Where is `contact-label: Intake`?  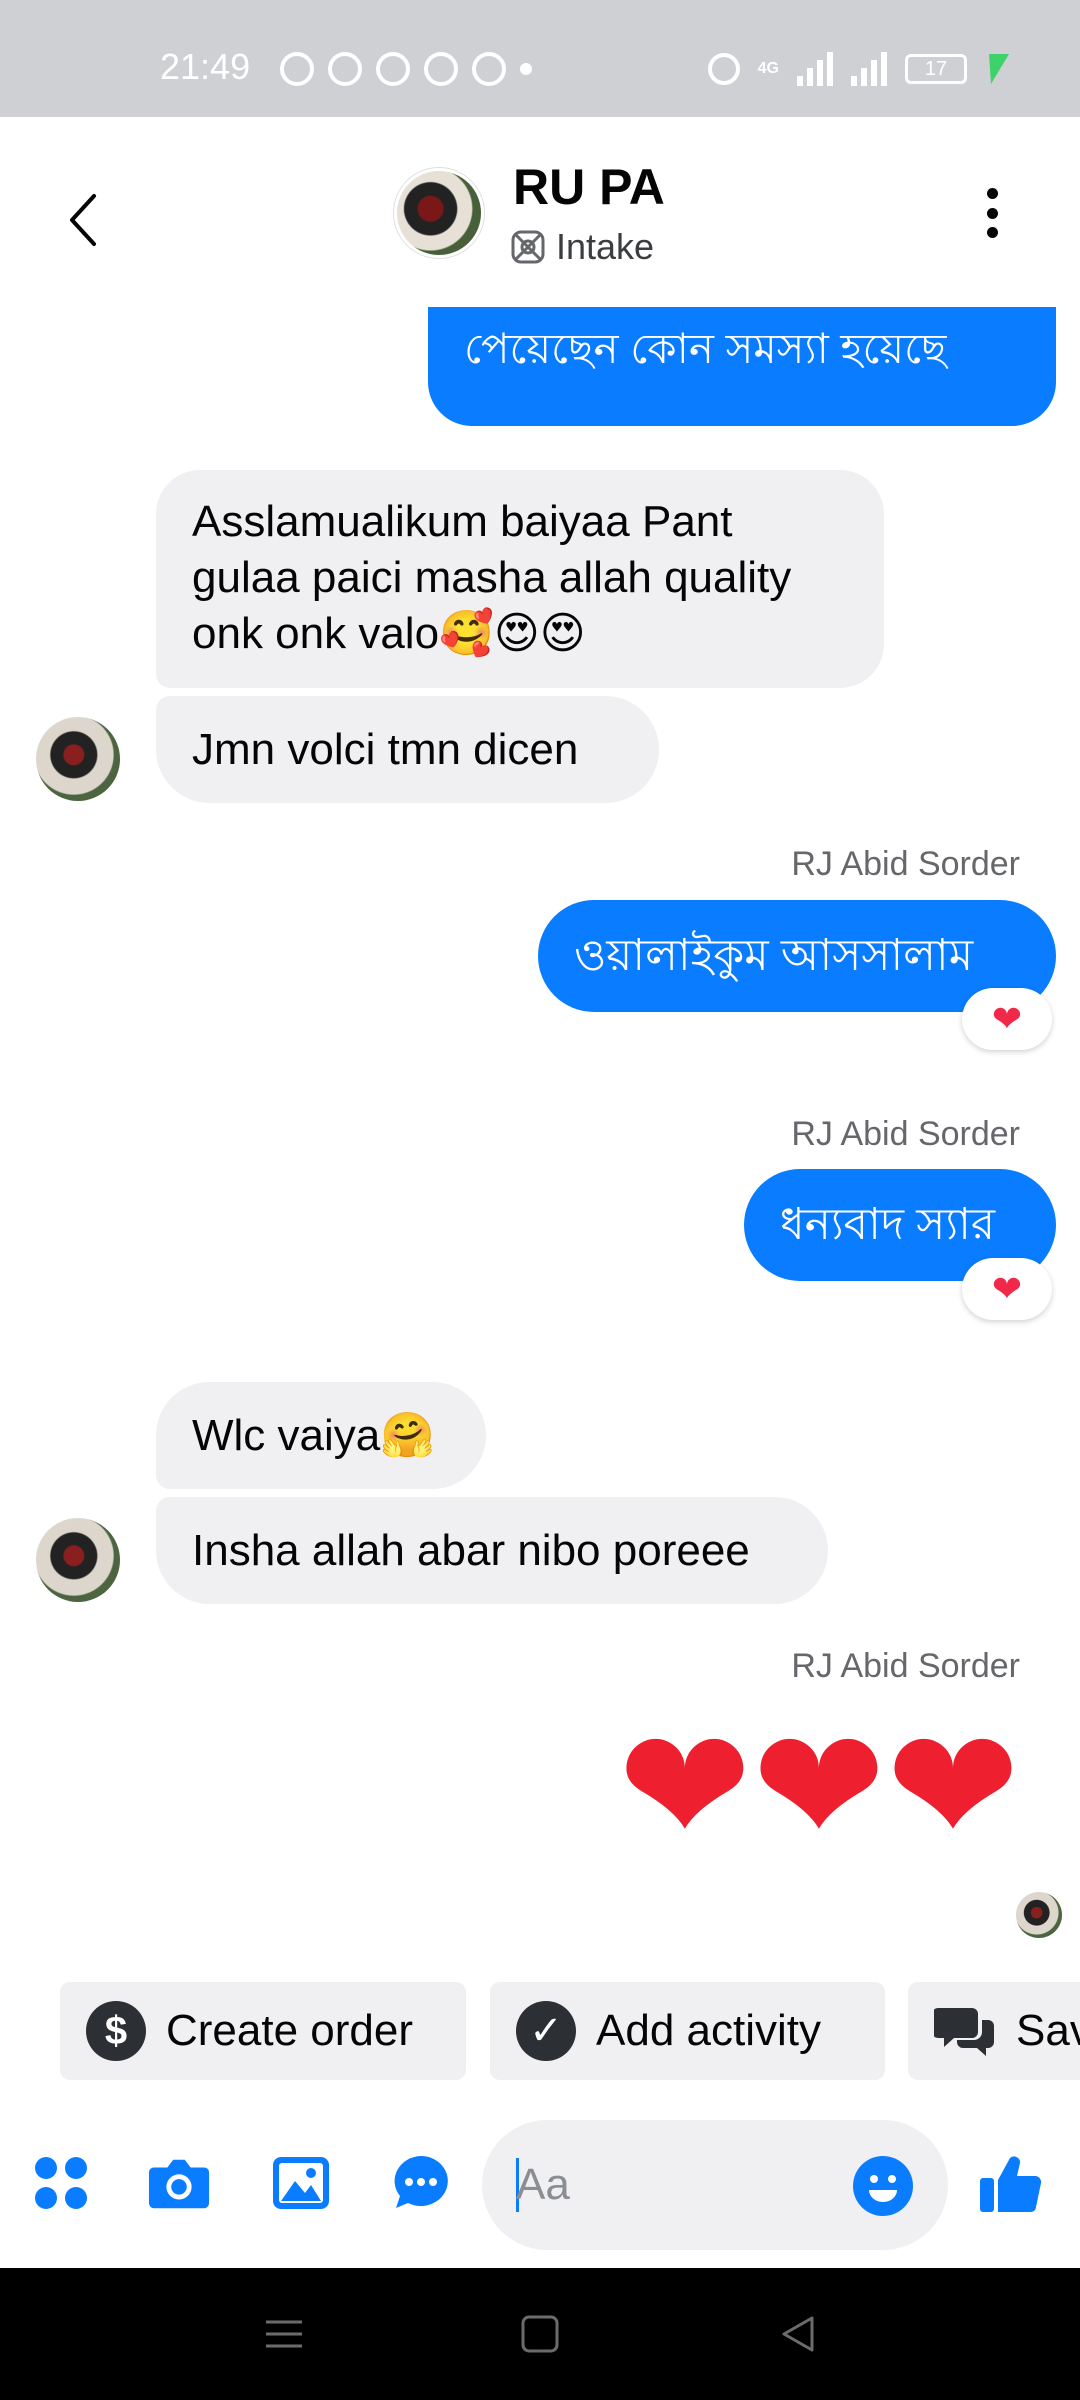
contact-label: Intake is located at coordinates (582, 247).